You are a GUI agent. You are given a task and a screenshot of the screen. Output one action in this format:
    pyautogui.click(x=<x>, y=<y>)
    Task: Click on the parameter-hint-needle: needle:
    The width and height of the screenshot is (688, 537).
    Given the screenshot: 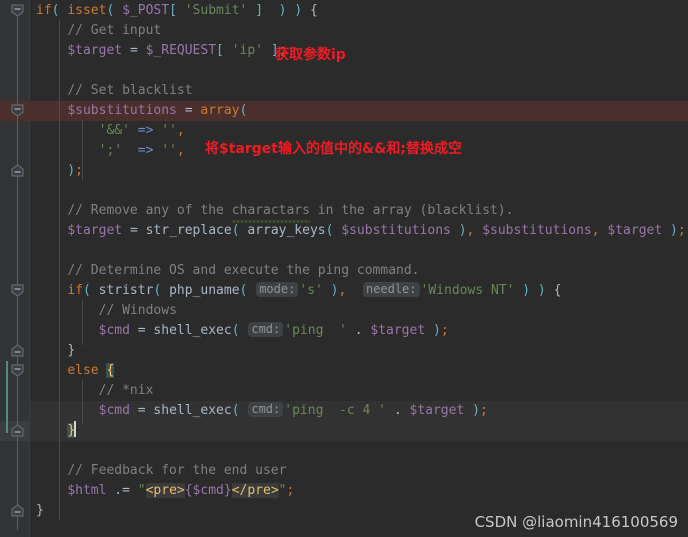 What is the action you would take?
    pyautogui.click(x=391, y=289)
    